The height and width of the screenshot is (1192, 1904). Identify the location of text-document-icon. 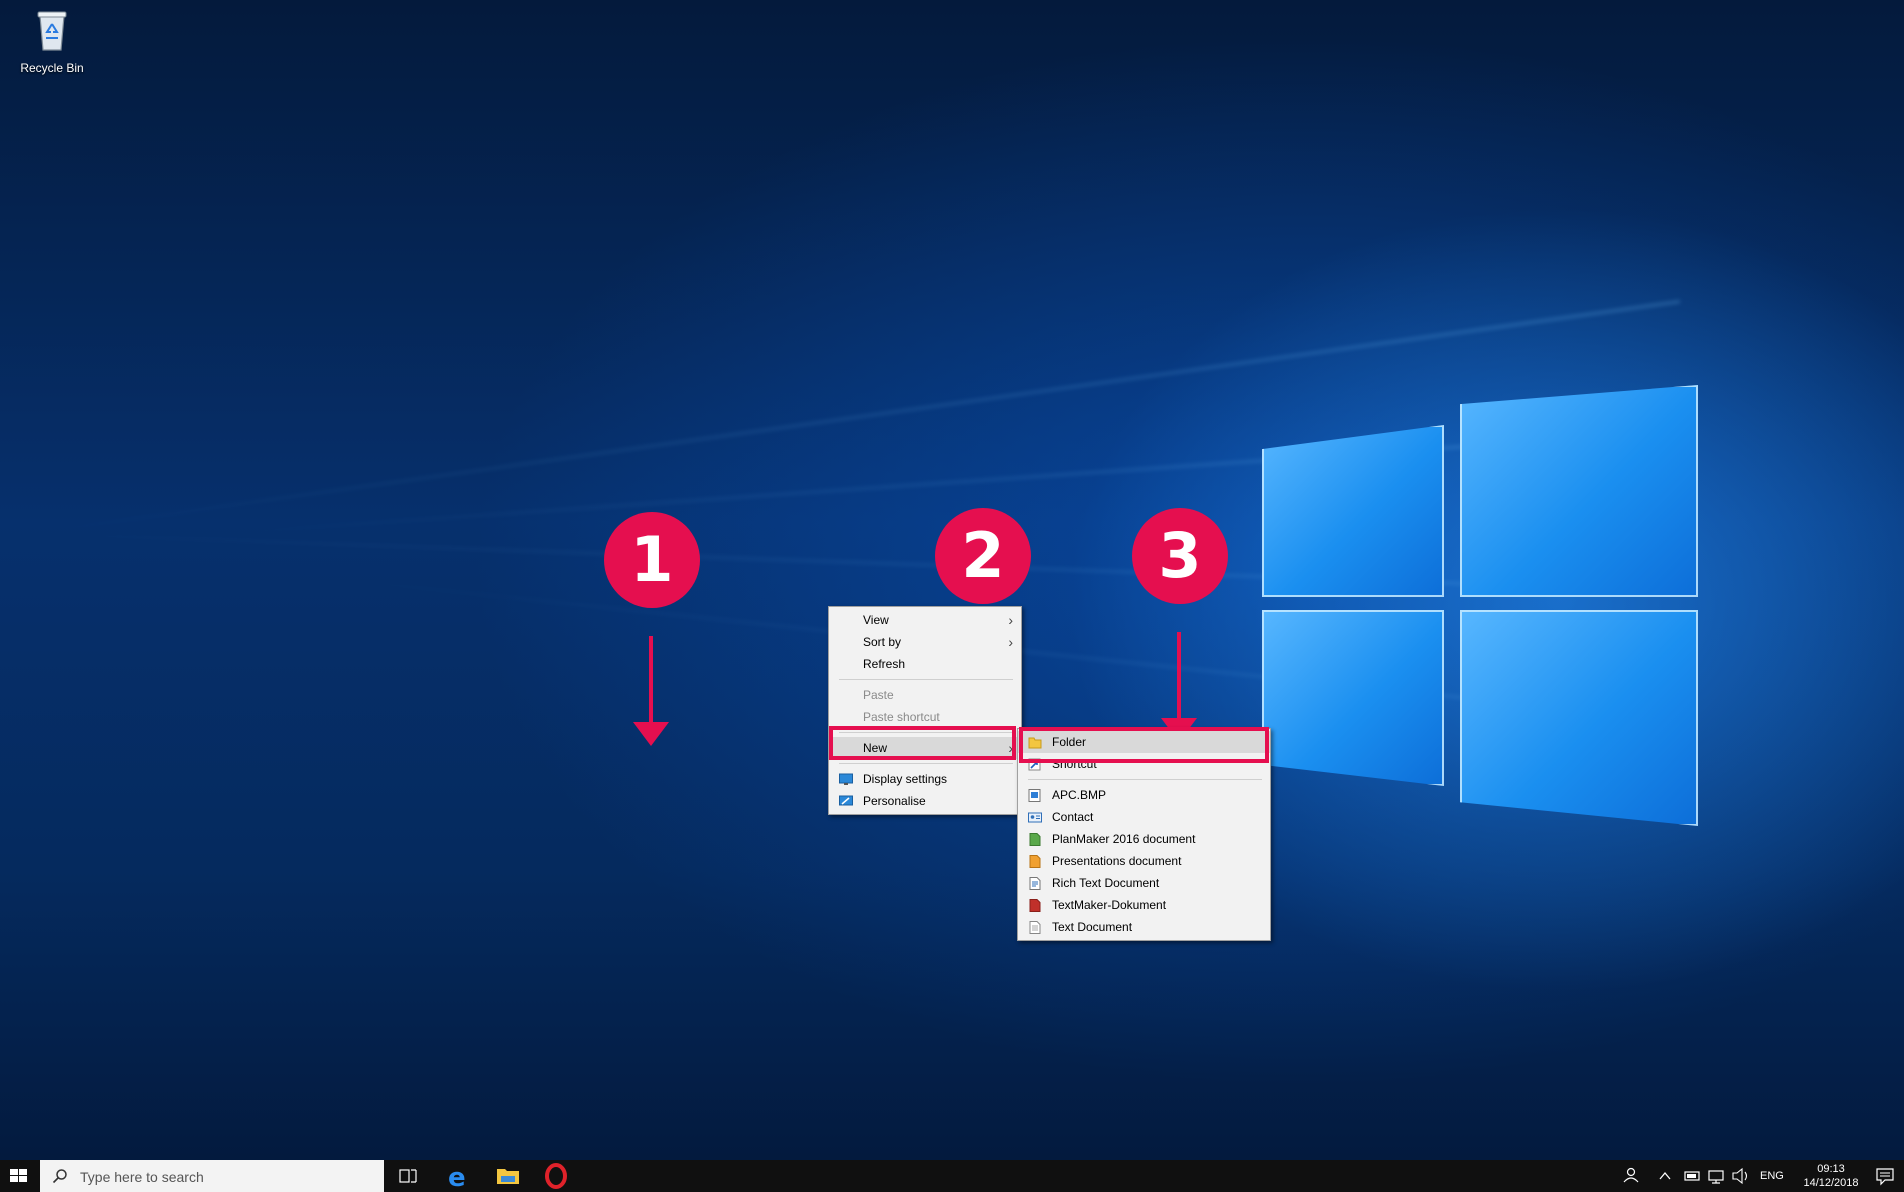
(1035, 927).